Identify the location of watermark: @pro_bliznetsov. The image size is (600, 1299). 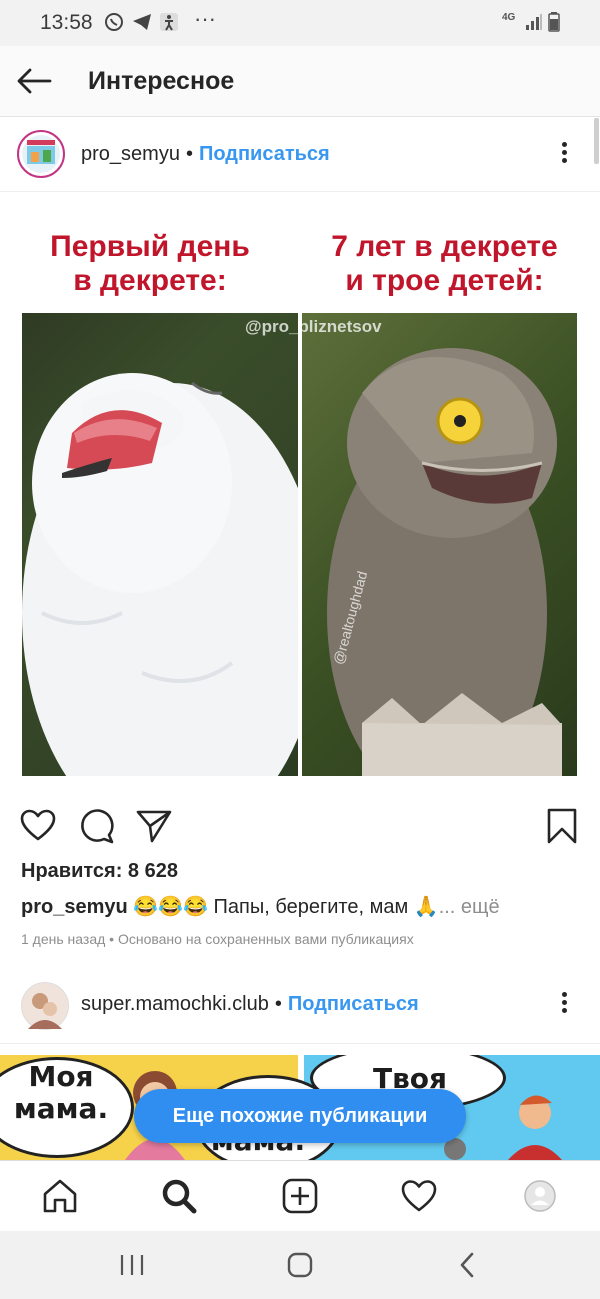
(313, 326).